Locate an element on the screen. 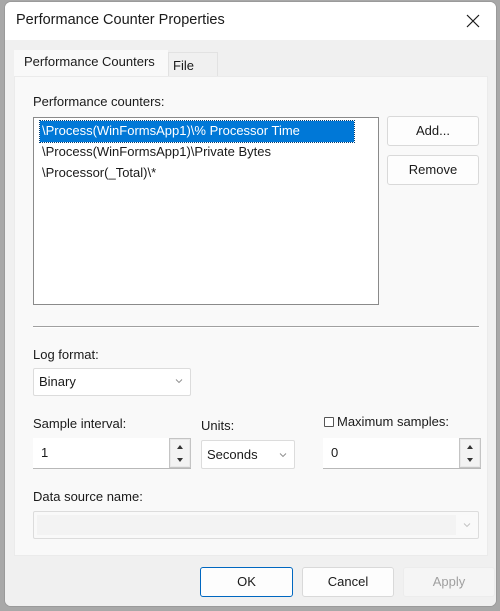  maximum-samples-down-button is located at coordinates (470, 459).